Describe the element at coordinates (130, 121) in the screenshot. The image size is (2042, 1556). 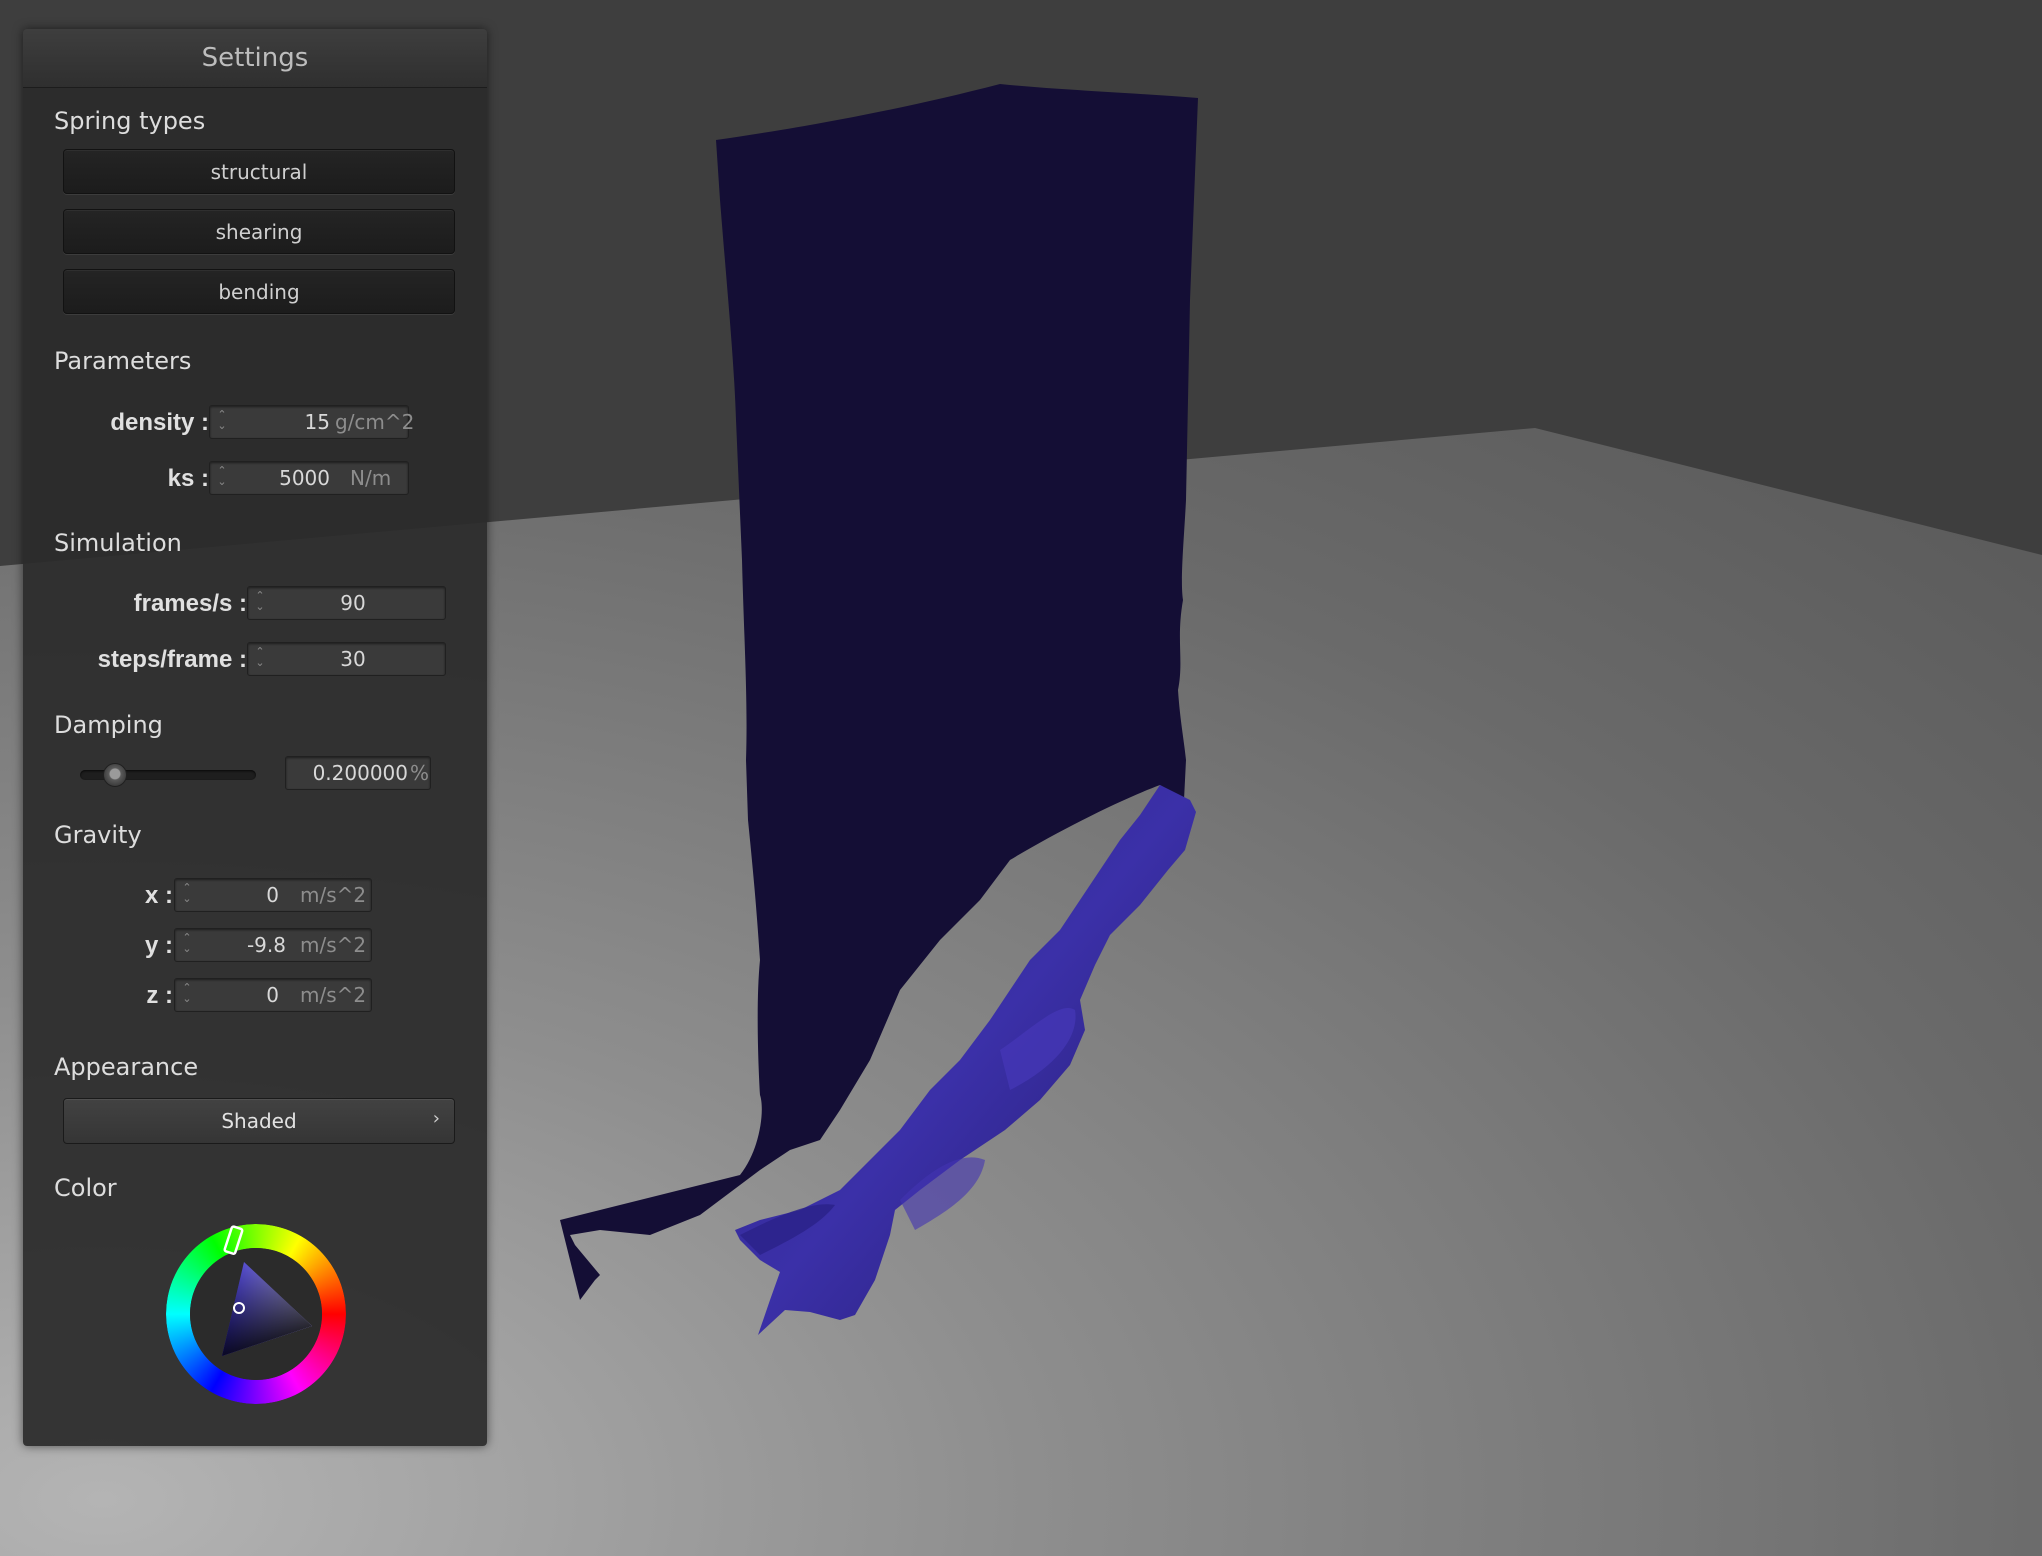
I see `spring-types-heading: Spring types` at that location.